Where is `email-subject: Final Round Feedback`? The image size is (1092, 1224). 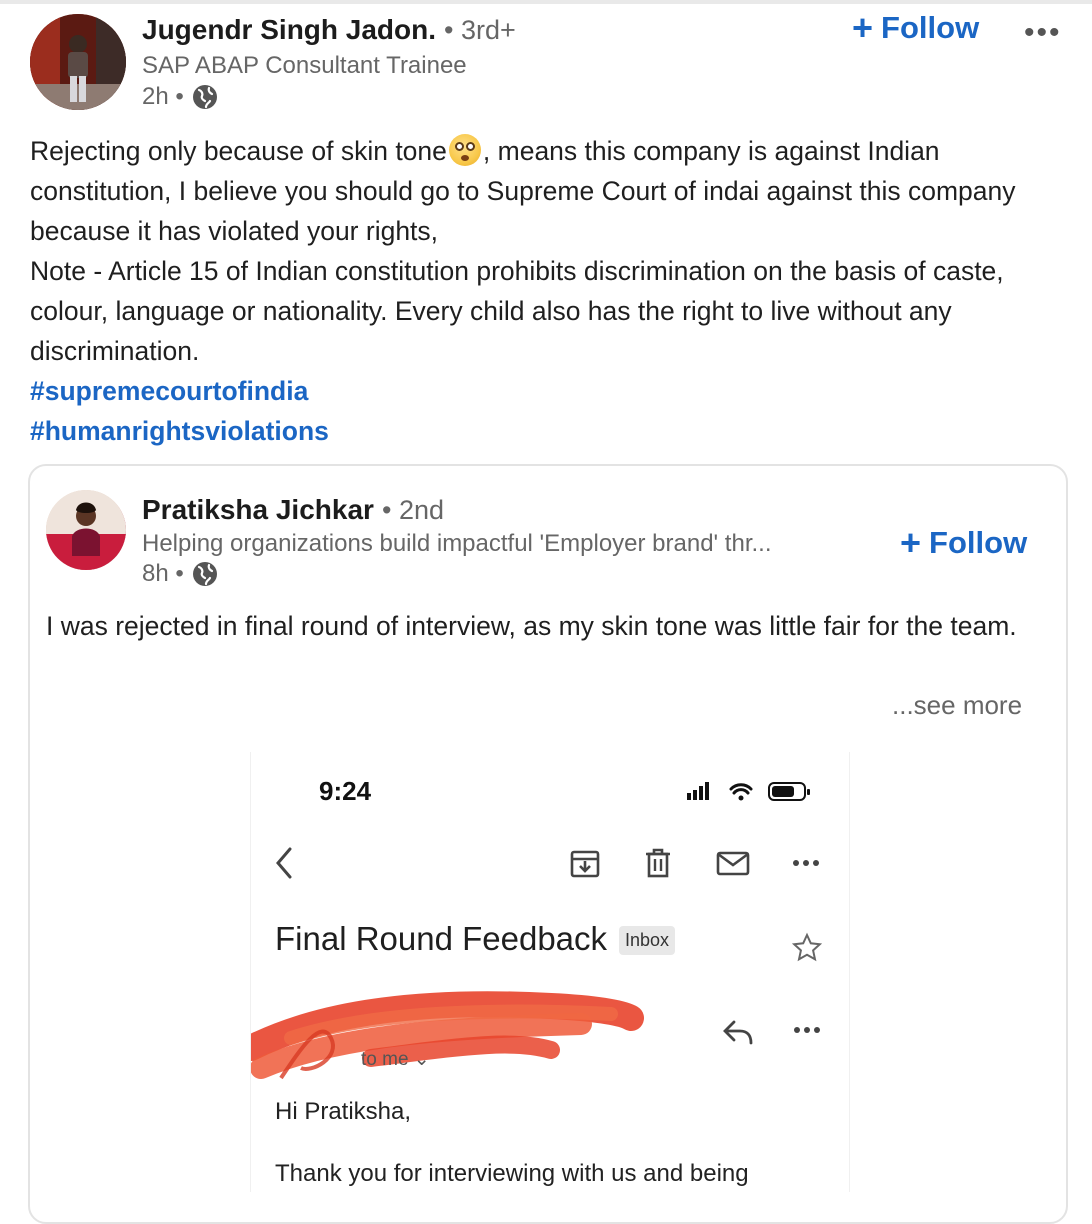
email-subject: Final Round Feedback is located at coordinates (441, 938).